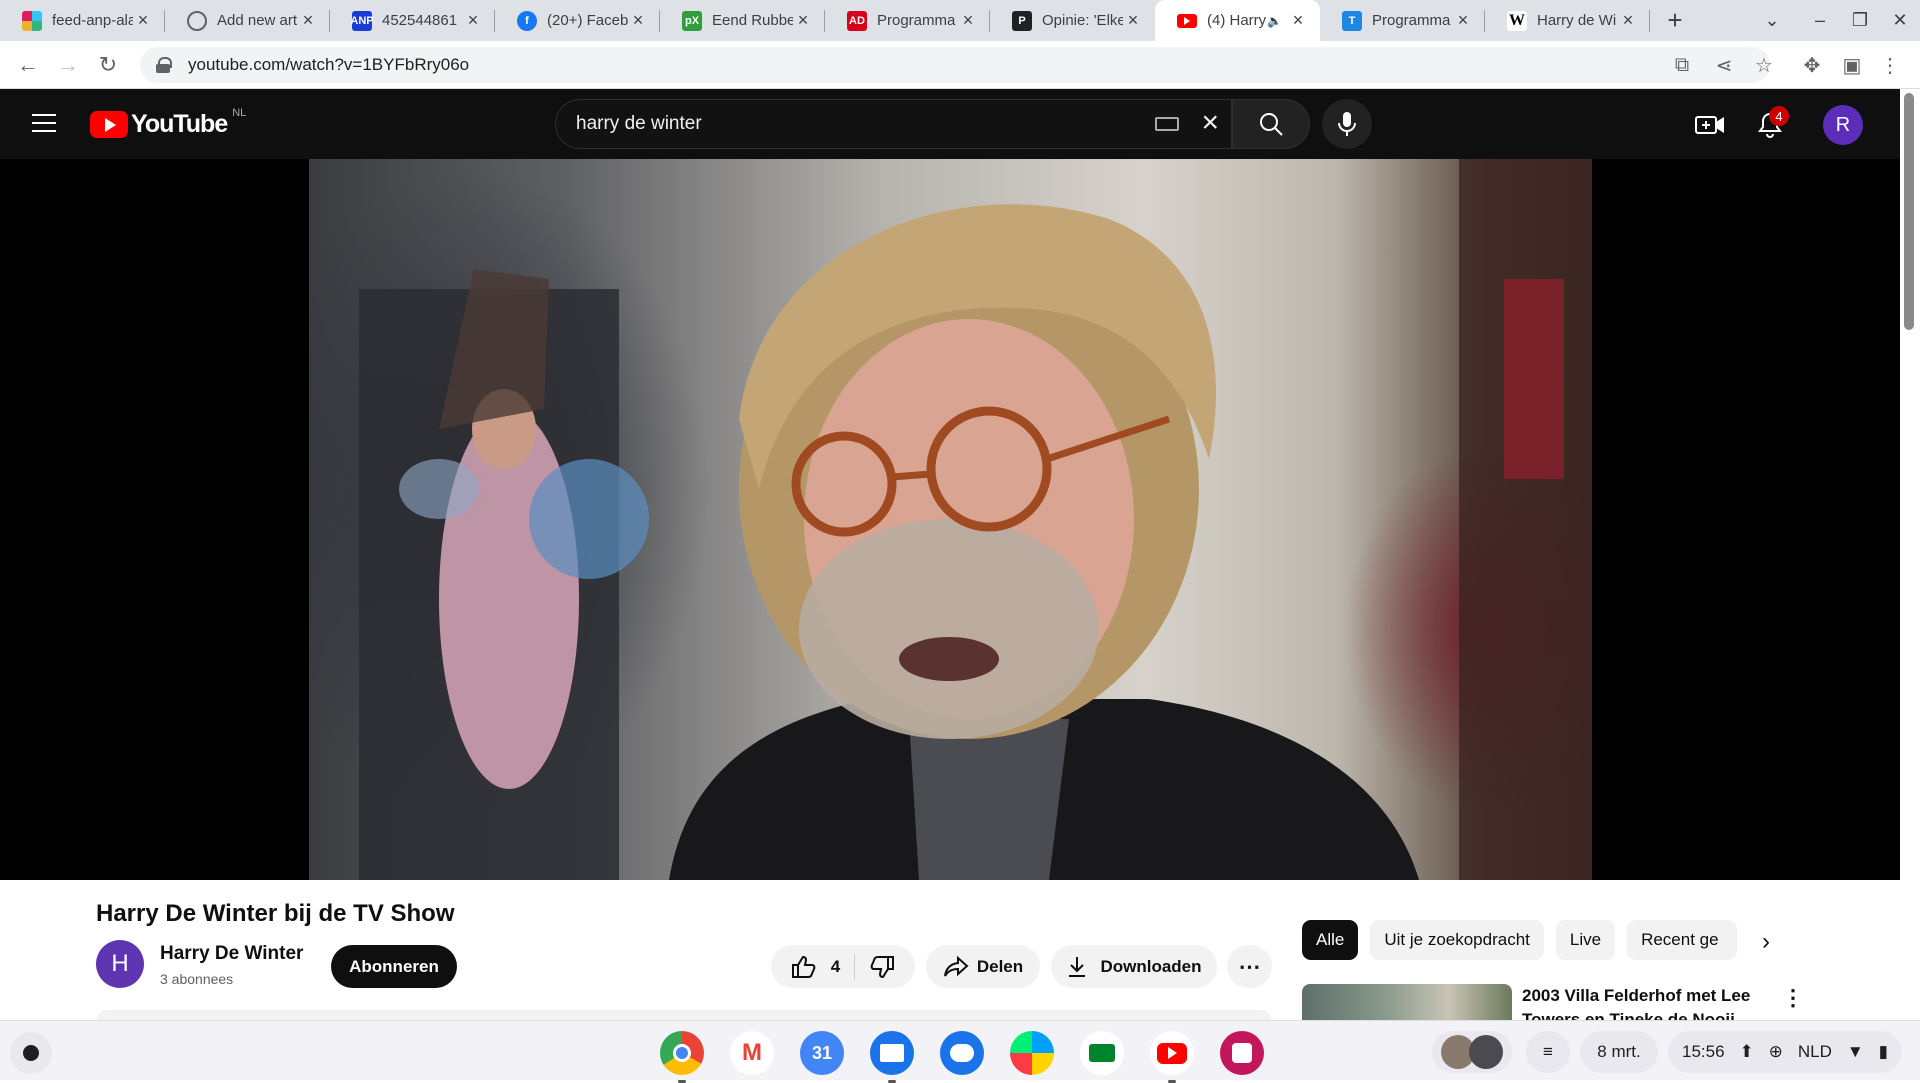 The height and width of the screenshot is (1083, 1920). I want to click on gallery-icon, so click(1242, 1053).